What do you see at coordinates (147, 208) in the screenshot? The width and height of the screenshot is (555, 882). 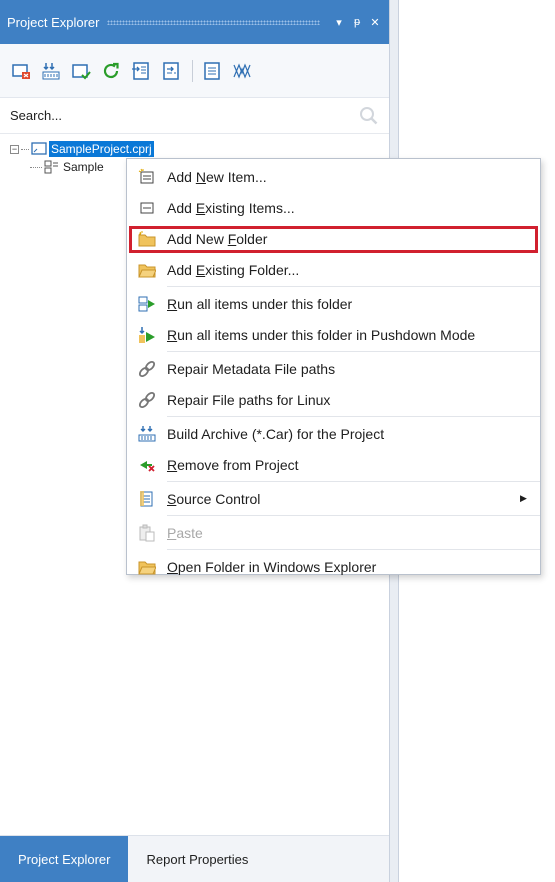 I see `add-existing-items-icon` at bounding box center [147, 208].